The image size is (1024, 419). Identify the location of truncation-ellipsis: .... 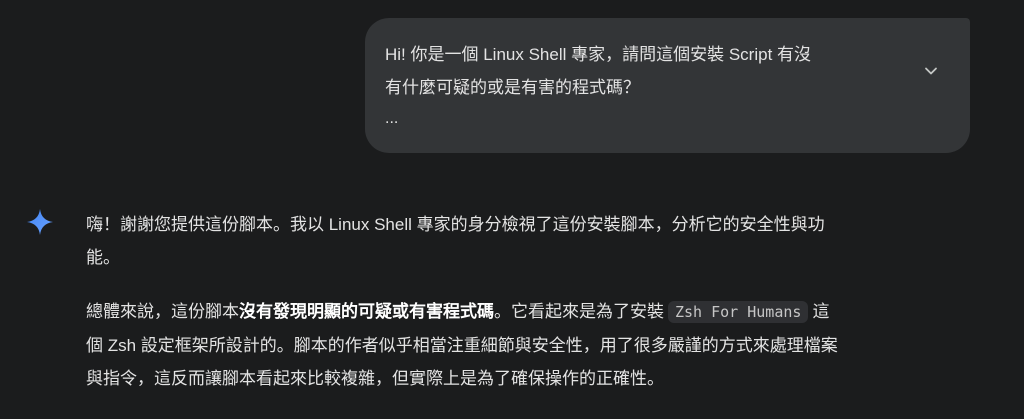
(392, 118).